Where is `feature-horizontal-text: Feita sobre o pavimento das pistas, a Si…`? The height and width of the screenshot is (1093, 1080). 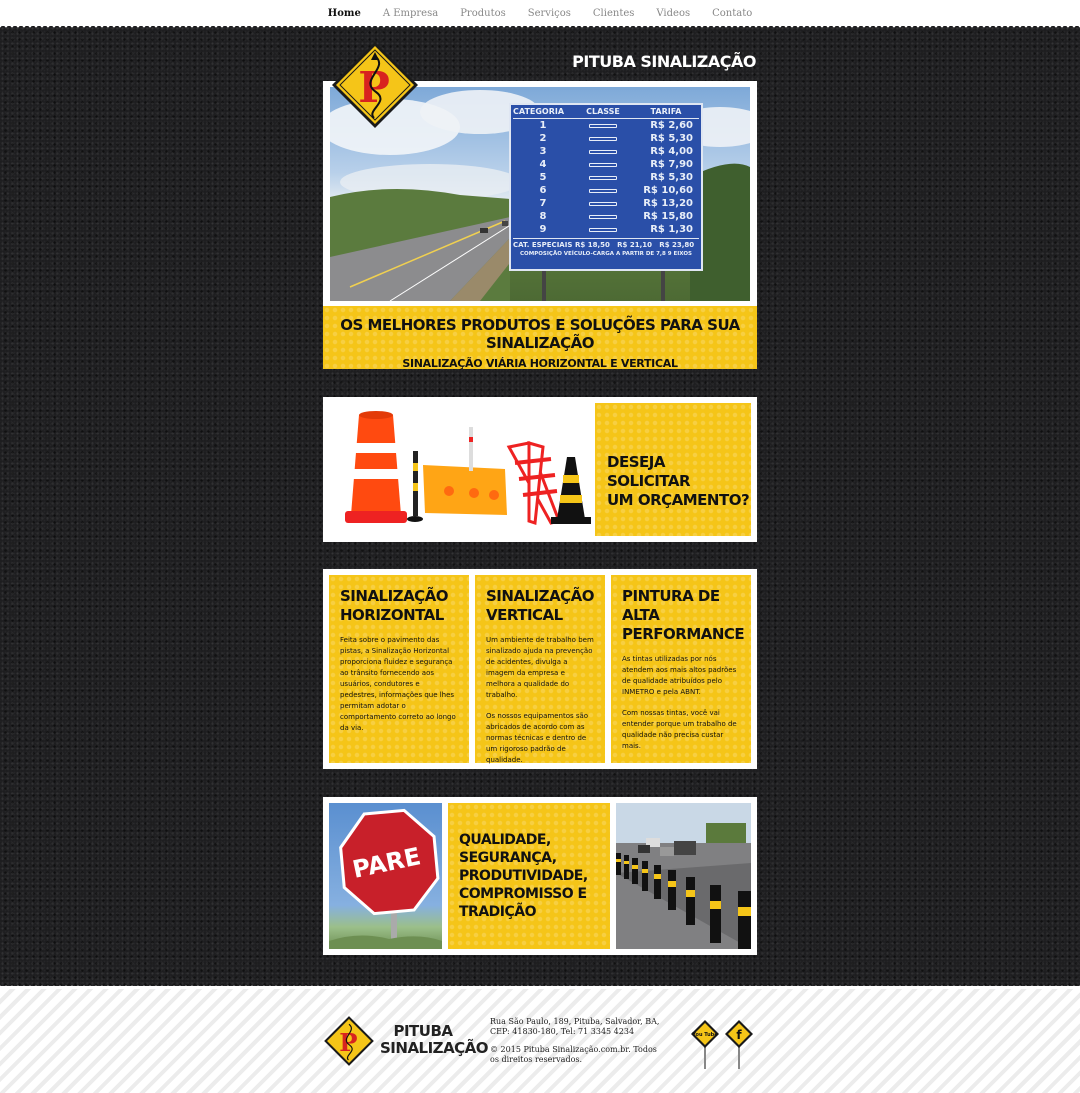
feature-horizontal-text: Feita sobre o pavimento das pistas, a Si… is located at coordinates (398, 684).